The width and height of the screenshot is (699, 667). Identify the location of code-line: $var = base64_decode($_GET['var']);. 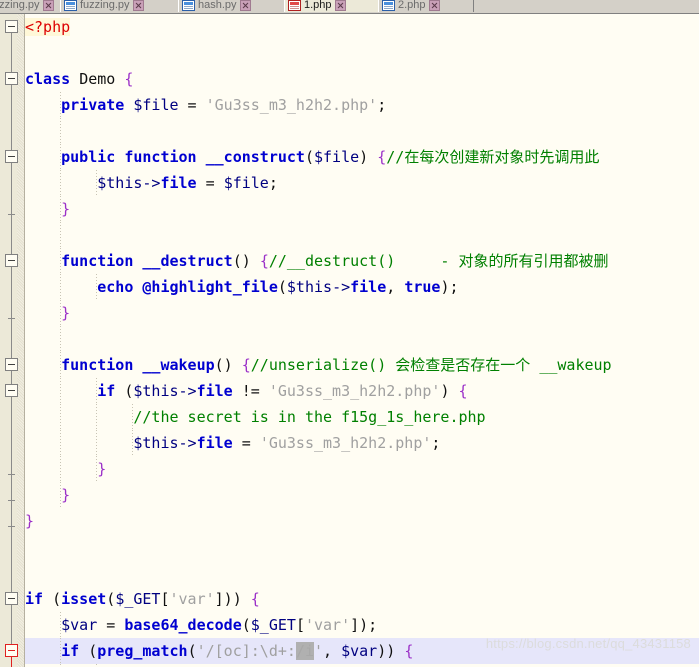
(362, 625).